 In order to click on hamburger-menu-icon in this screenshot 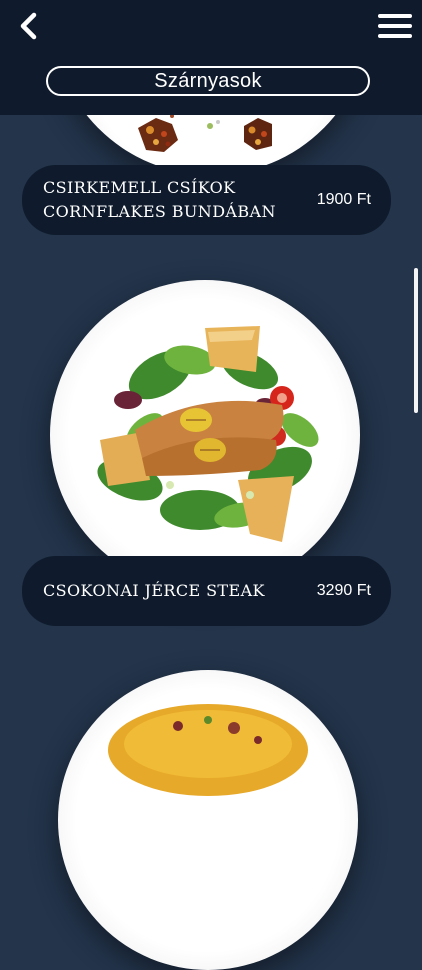, I will do `click(395, 16)`.